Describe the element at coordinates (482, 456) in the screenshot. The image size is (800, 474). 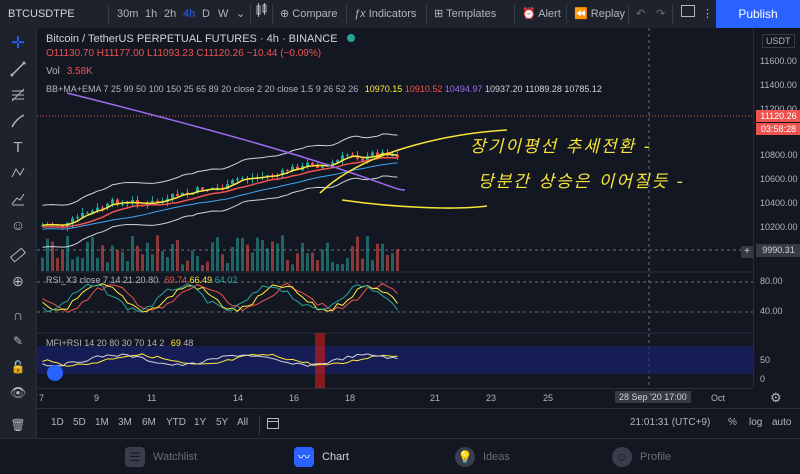
I see `nav-ideas: 💡 Ideas` at that location.